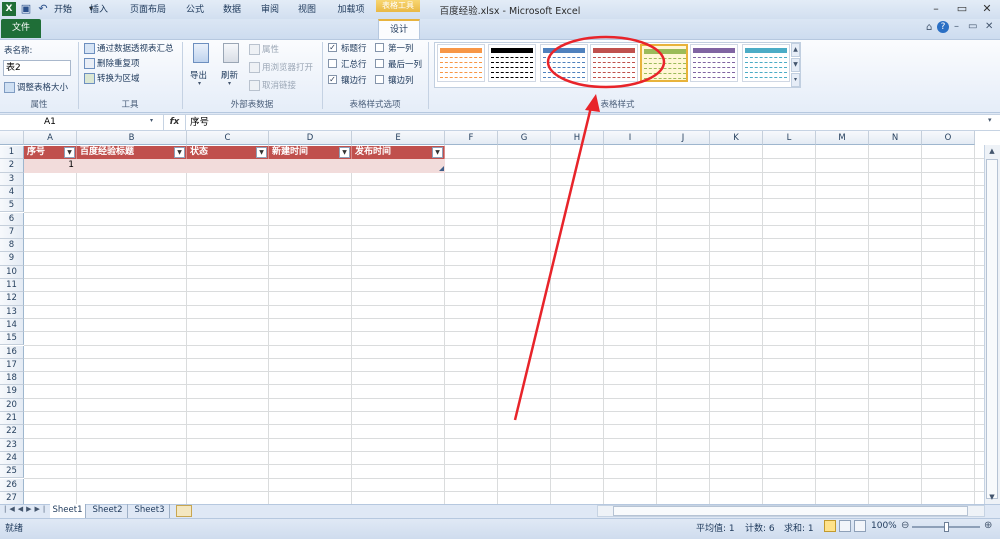  Describe the element at coordinates (606, 62) in the screenshot. I see `annotation-circle` at that location.